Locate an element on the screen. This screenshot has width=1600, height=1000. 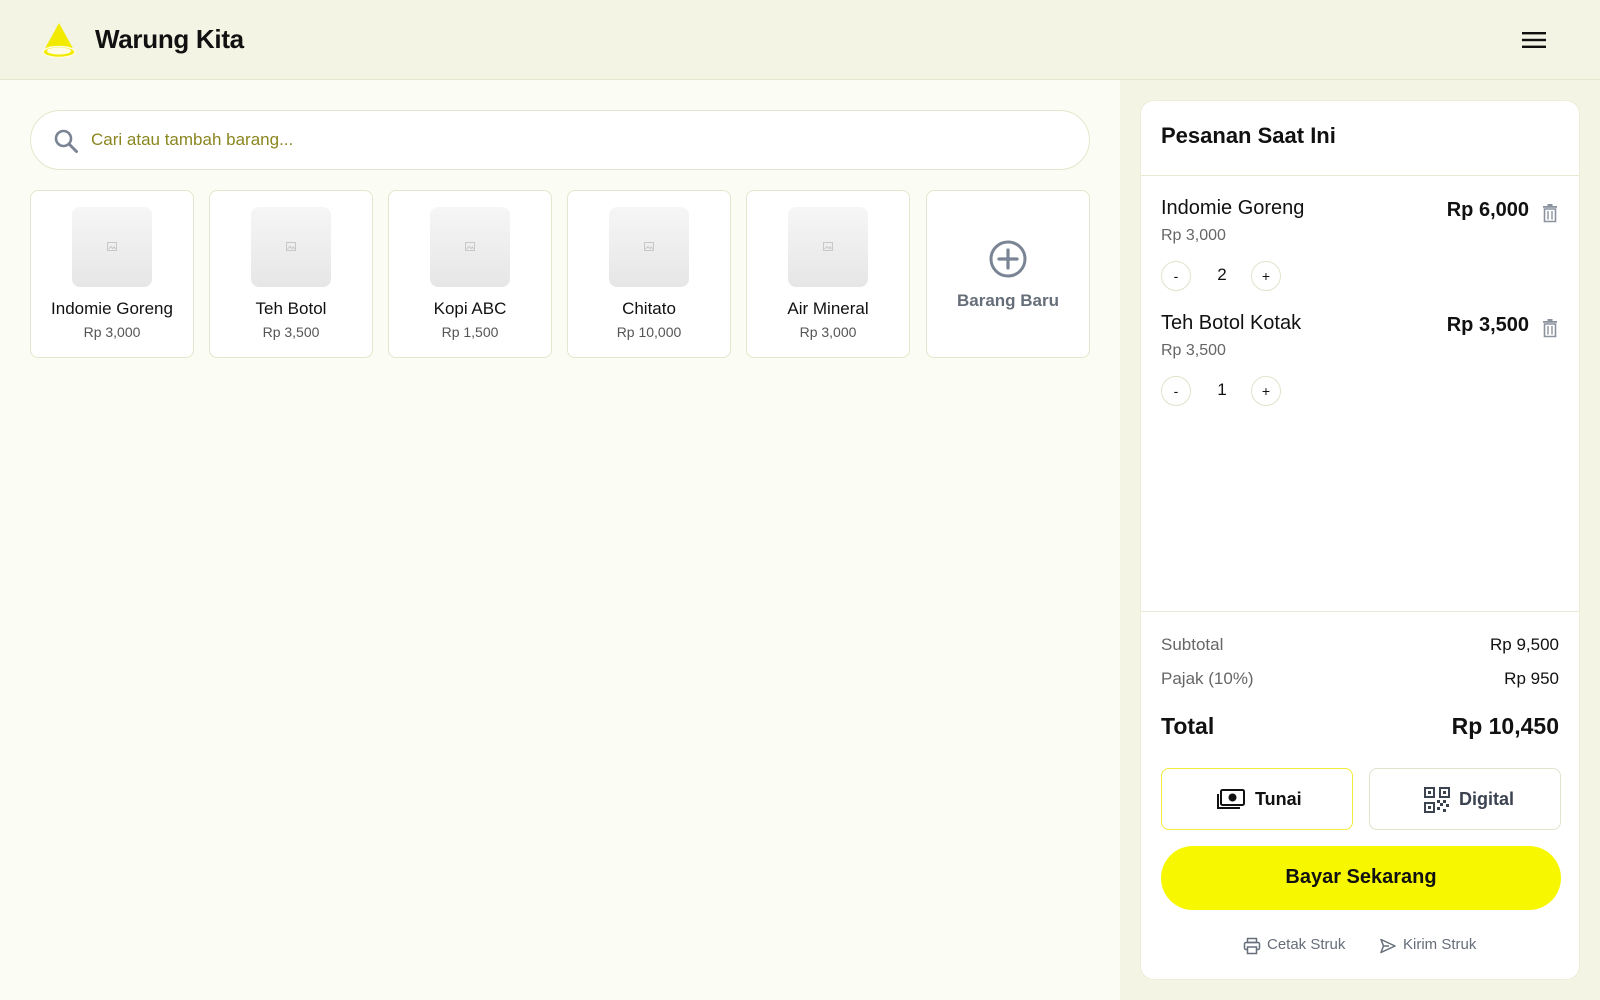
app-title: Warung Kita is located at coordinates (169, 39).